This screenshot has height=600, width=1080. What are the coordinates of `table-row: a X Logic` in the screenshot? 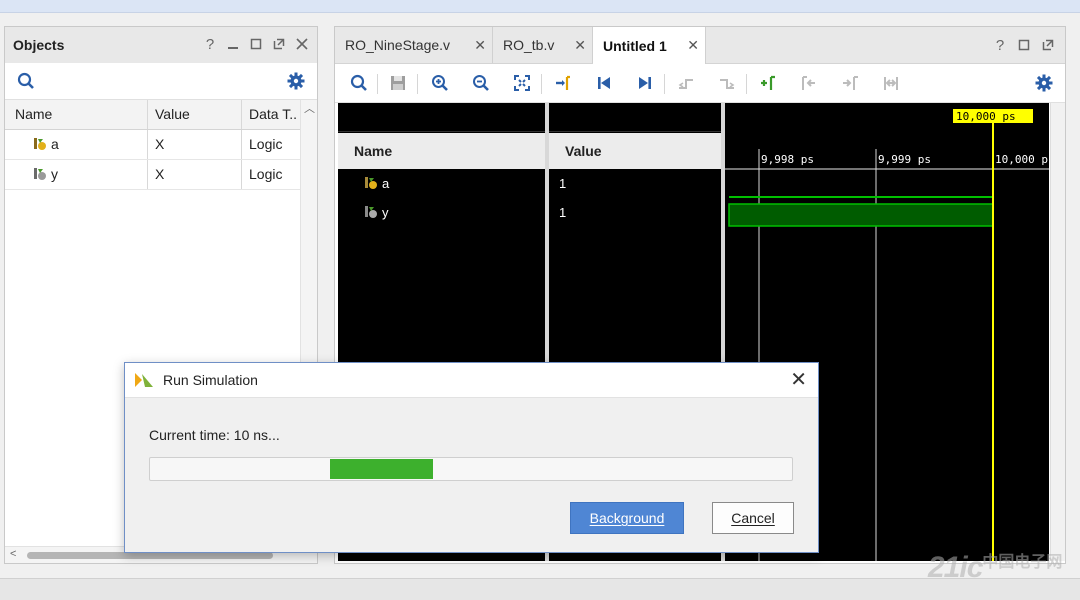 It's located at (153, 145).